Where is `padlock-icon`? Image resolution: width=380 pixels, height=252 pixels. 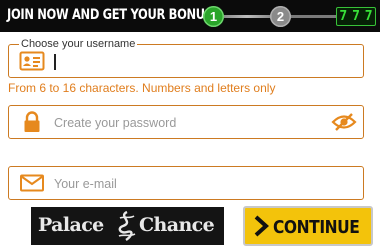 padlock-icon is located at coordinates (32, 121).